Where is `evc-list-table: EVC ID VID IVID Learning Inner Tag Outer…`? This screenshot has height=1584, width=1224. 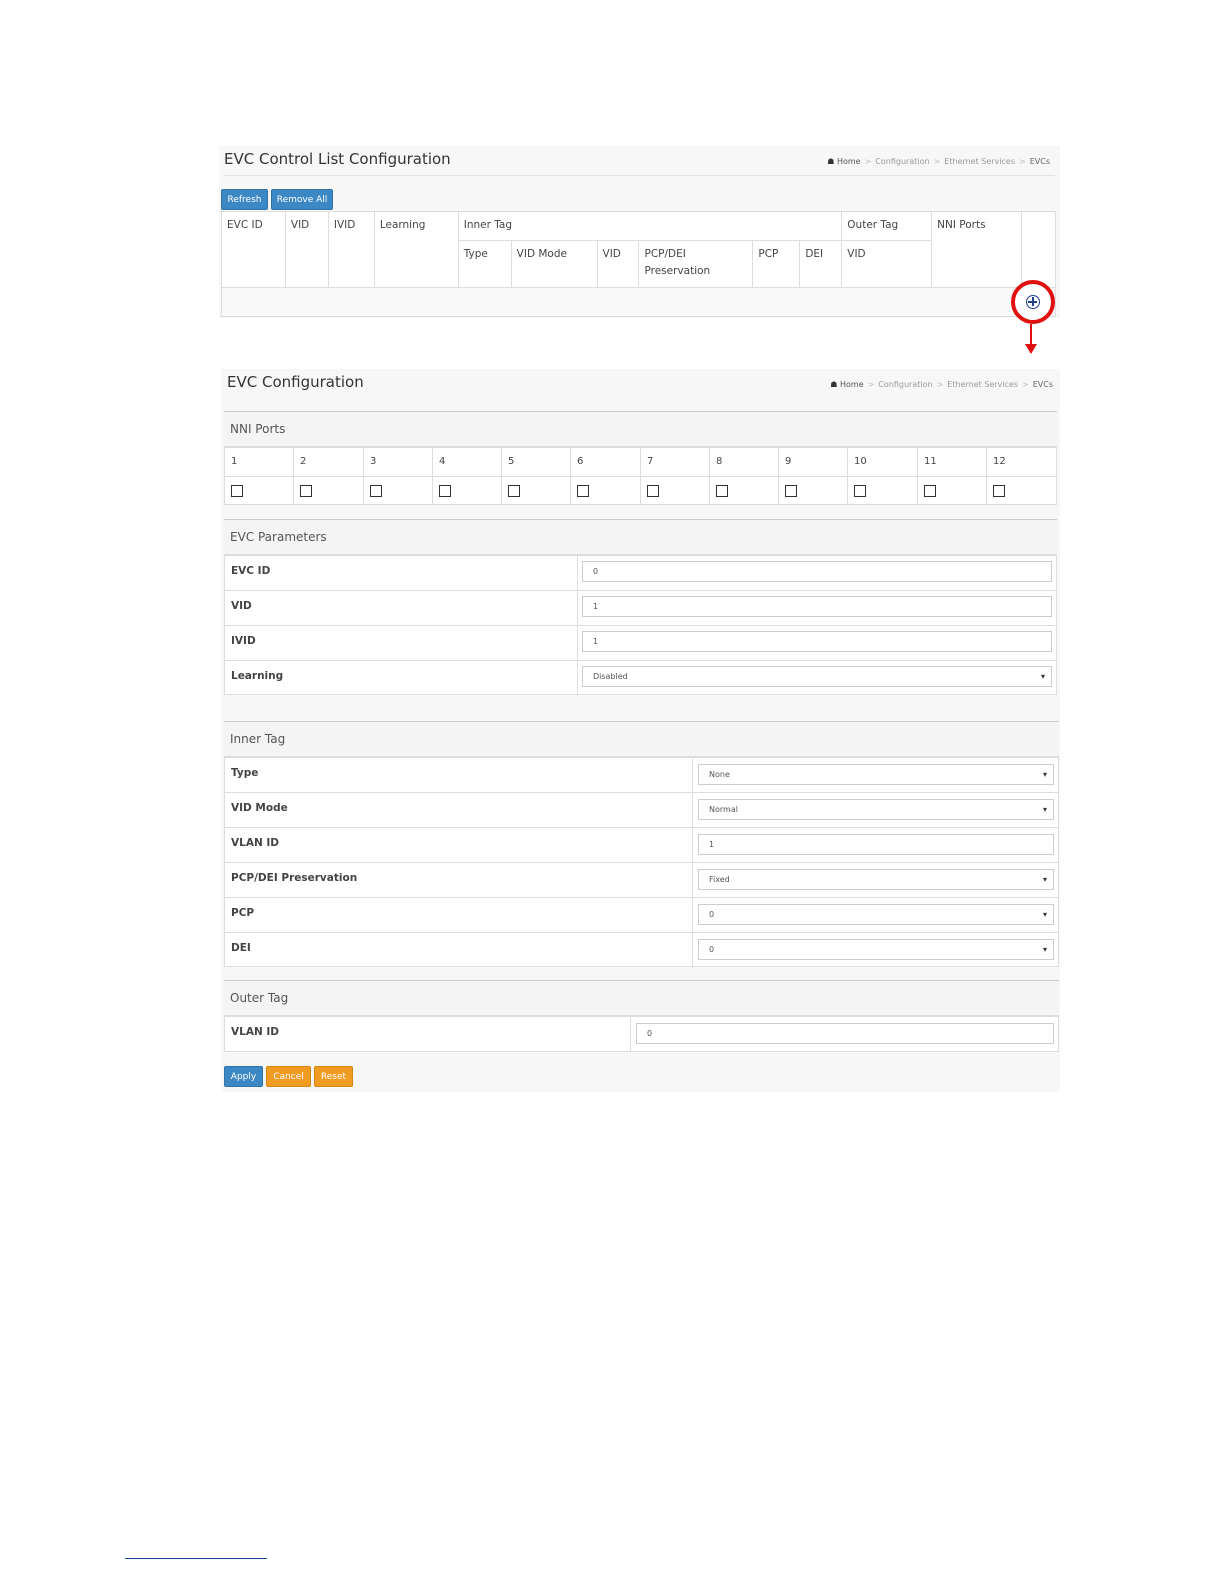 evc-list-table: EVC ID VID IVID Learning Inner Tag Outer… is located at coordinates (639, 264).